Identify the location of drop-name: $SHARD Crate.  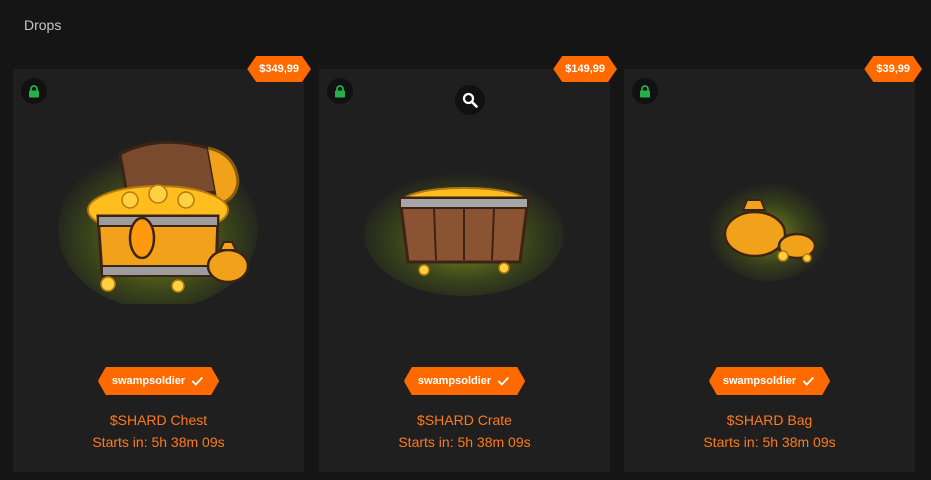
(464, 420).